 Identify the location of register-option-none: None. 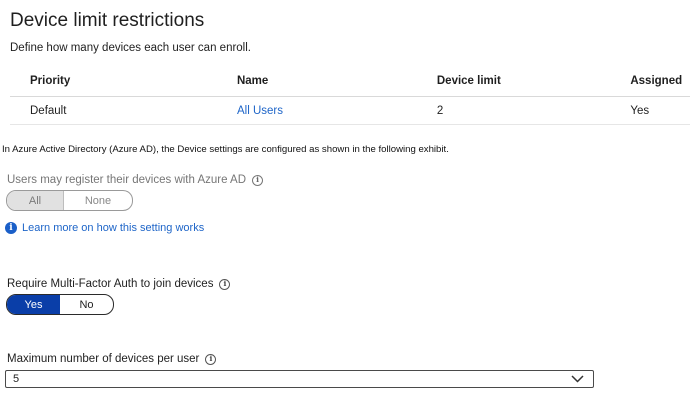
(98, 200).